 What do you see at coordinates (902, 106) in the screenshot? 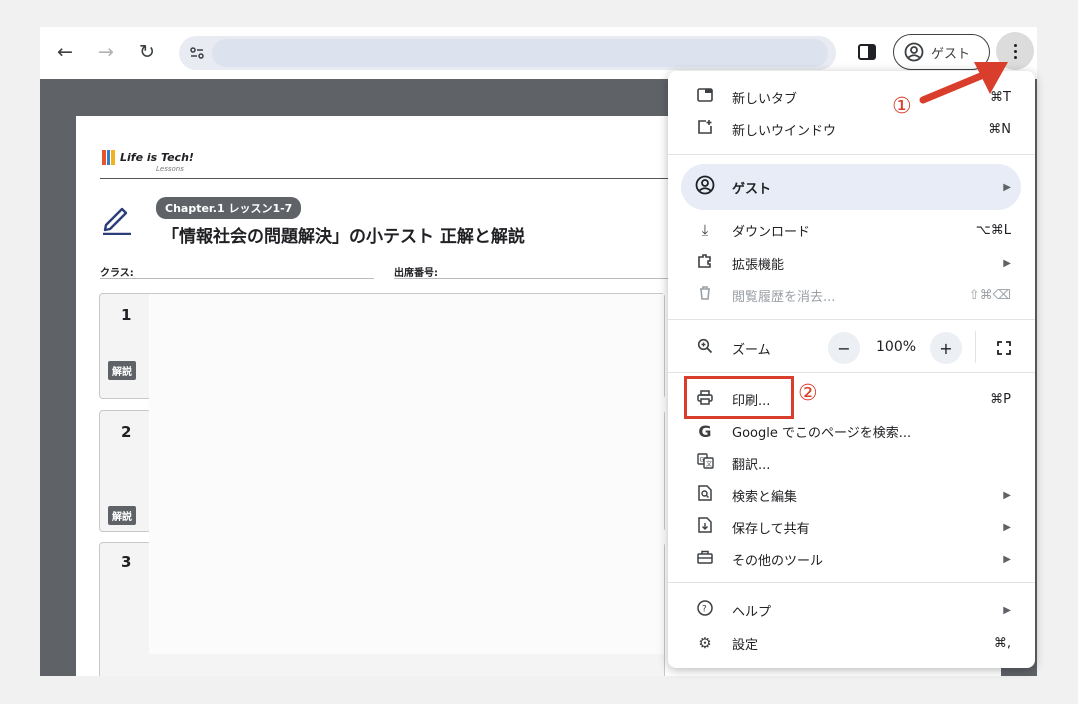
I see `step-1-marker: ①` at bounding box center [902, 106].